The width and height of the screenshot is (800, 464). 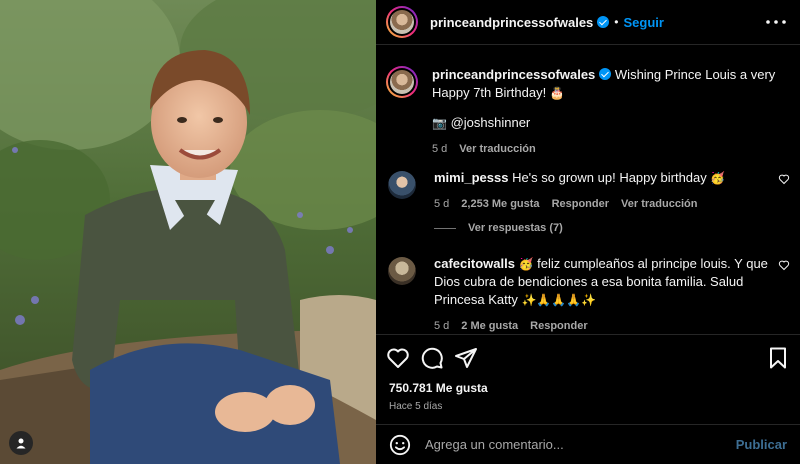 What do you see at coordinates (609, 177) in the screenshot?
I see `comment-text: He's so grown up! Happy birthday` at bounding box center [609, 177].